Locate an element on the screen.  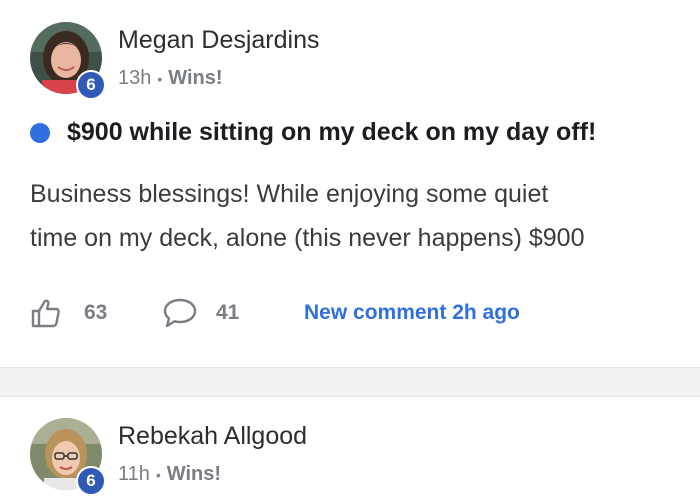
unread-dot-icon is located at coordinates (40, 132).